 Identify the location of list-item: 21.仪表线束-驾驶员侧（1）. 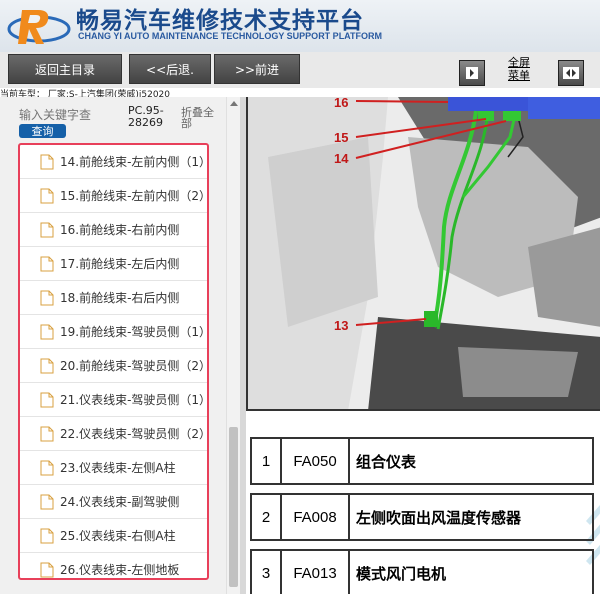
(113, 400).